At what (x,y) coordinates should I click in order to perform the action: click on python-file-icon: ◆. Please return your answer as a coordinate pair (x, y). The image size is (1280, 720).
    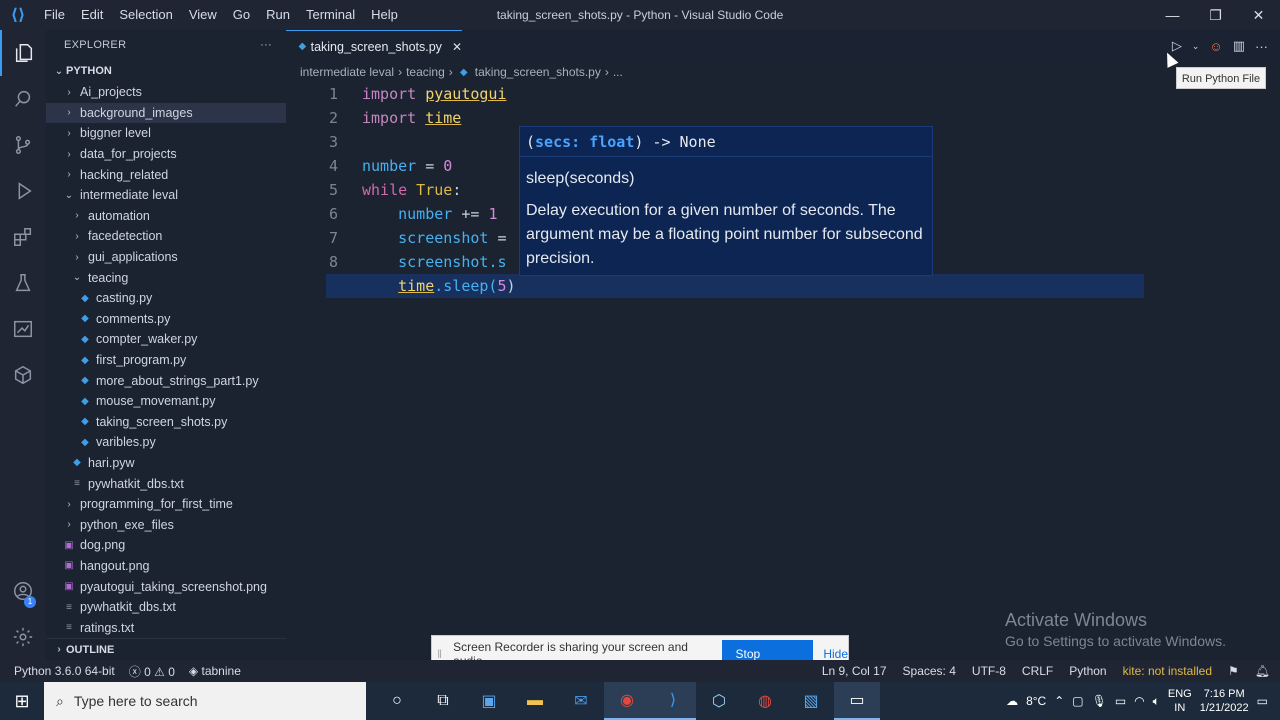
    Looking at the image, I should click on (85, 298).